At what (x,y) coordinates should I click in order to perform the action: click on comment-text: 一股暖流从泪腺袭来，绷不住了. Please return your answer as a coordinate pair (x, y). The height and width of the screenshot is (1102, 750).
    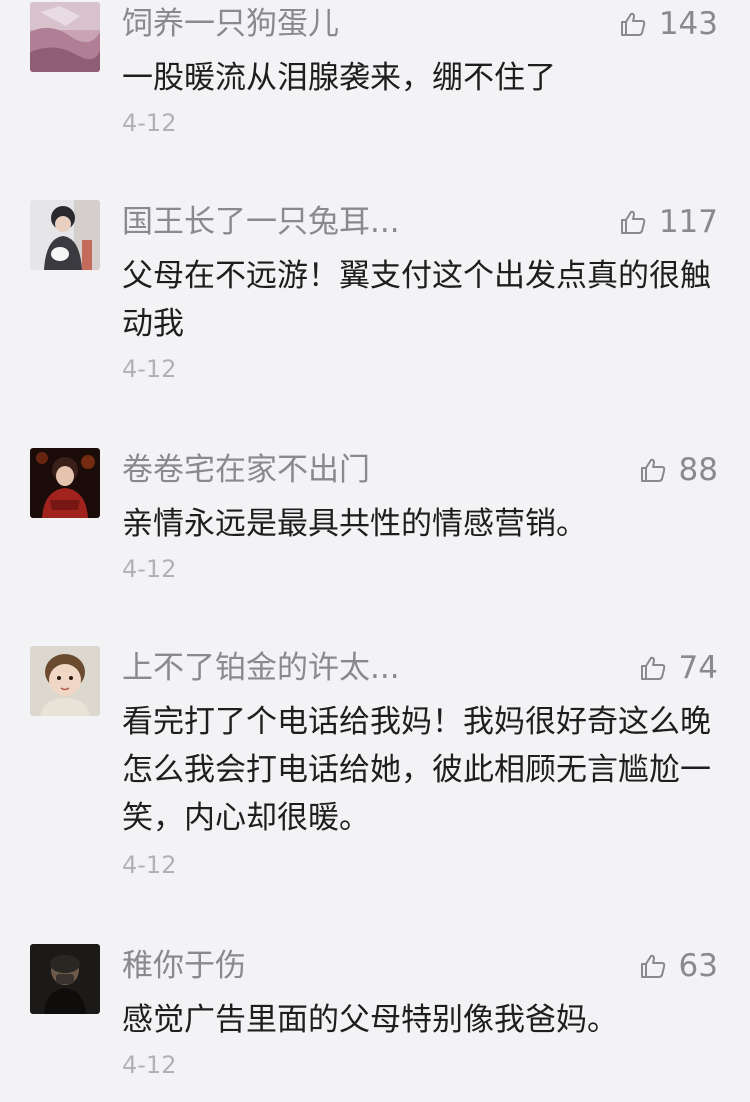
    Looking at the image, I should click on (339, 78).